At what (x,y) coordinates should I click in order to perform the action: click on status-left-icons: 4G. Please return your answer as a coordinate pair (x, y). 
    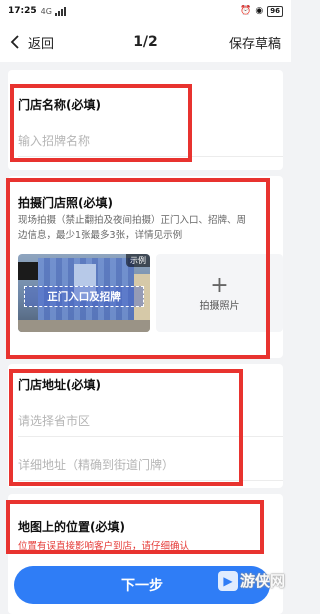
    Looking at the image, I should click on (53, 11).